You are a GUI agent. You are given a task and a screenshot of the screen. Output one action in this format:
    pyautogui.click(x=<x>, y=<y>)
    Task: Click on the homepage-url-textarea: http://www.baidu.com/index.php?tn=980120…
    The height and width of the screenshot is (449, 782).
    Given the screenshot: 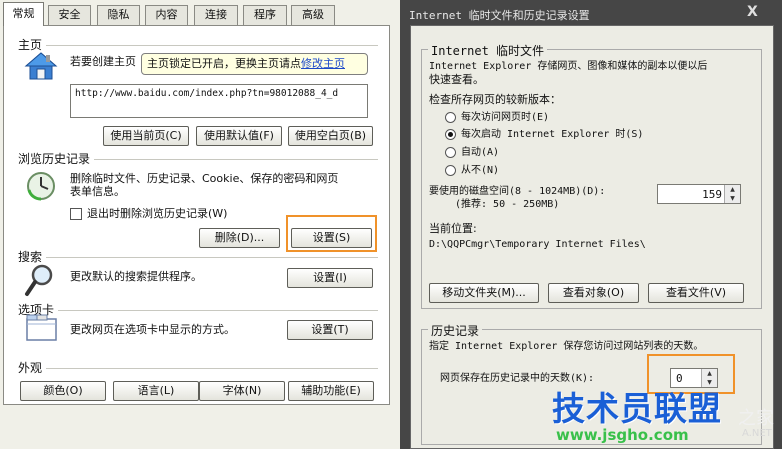 What is the action you would take?
    pyautogui.click(x=219, y=101)
    